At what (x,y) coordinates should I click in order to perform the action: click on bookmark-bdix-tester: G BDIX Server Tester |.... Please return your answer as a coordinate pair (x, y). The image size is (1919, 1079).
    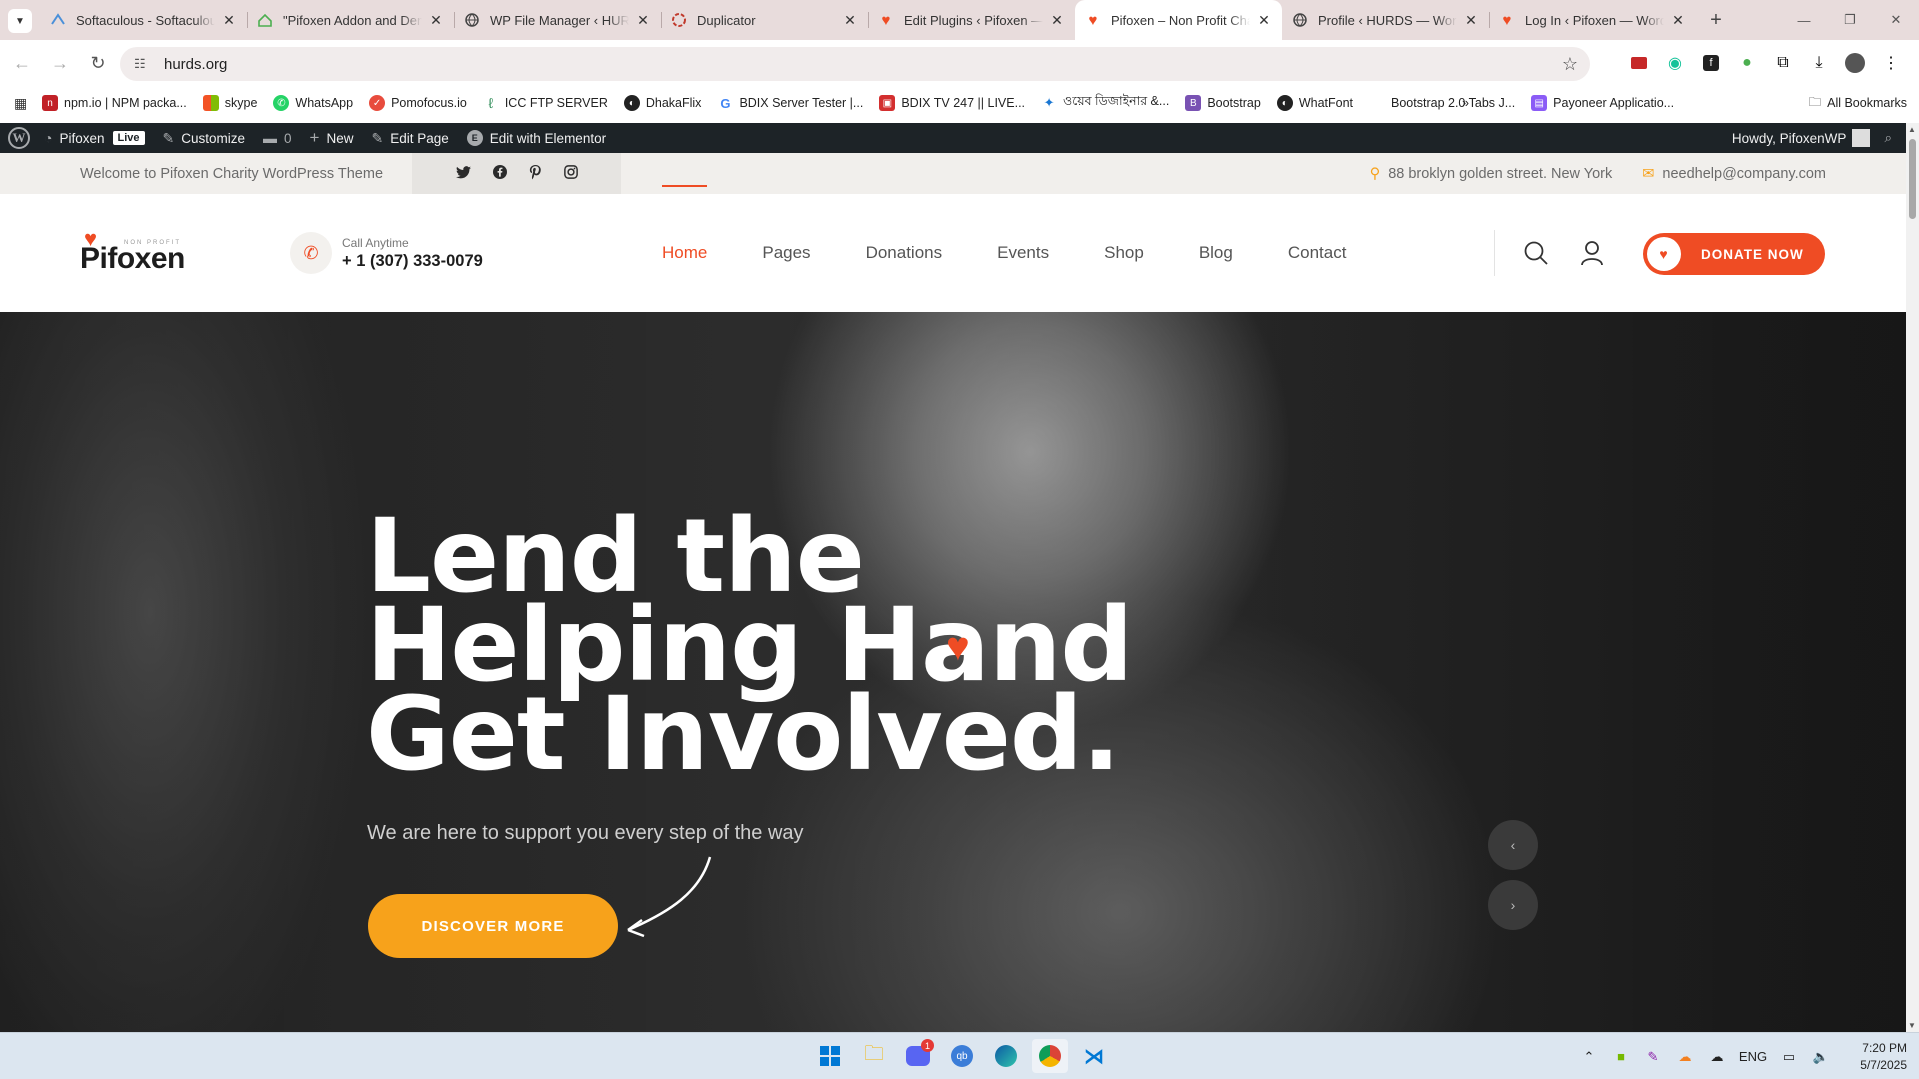
    Looking at the image, I should click on (790, 103).